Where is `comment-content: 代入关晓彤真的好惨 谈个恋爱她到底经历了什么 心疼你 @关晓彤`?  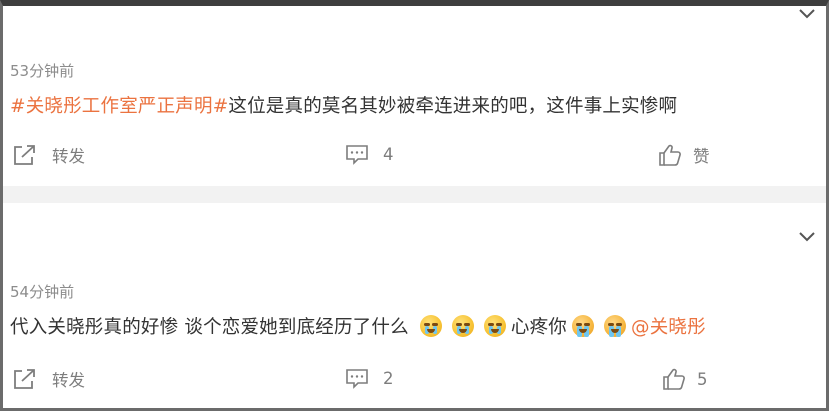
comment-content: 代入关晓彤真的好惨 谈个恋爱她到底经历了什么 心疼你 @关晓彤 is located at coordinates (358, 326).